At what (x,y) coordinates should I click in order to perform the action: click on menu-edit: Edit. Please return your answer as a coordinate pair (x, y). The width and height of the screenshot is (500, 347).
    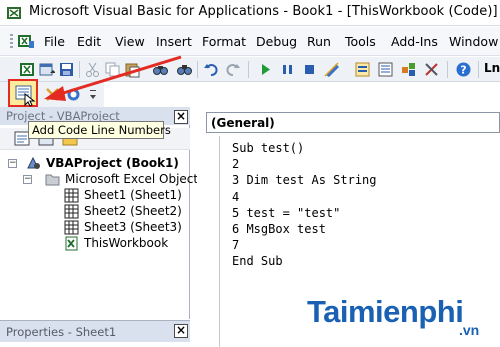
    Looking at the image, I should click on (89, 41).